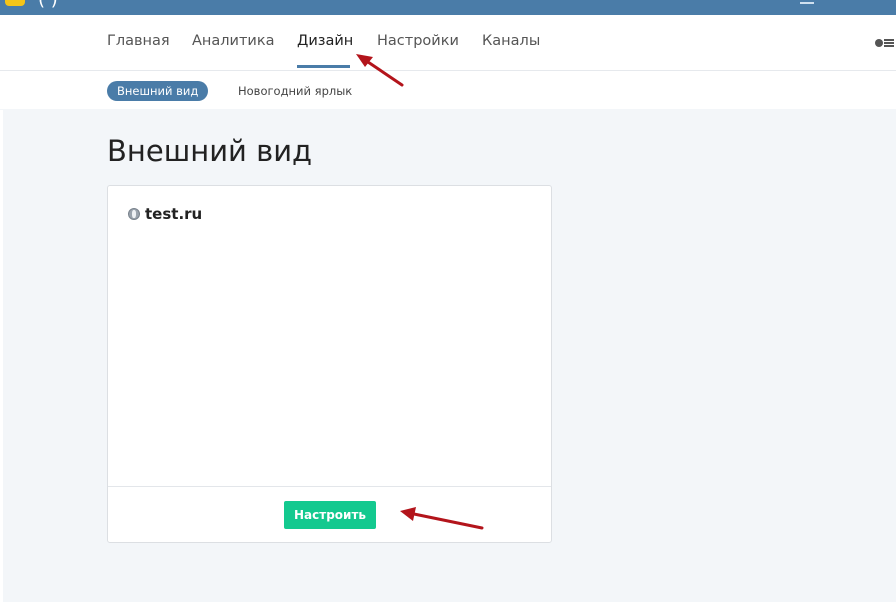  Describe the element at coordinates (418, 41) in the screenshot. I see `tab-settings: Настройки` at that location.